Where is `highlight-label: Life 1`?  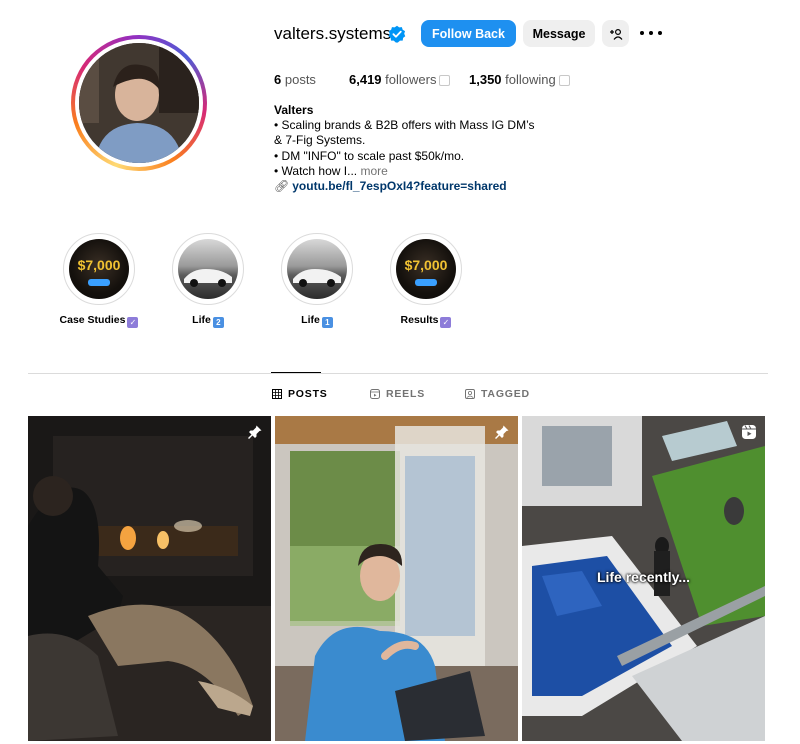 highlight-label: Life 1 is located at coordinates (317, 321).